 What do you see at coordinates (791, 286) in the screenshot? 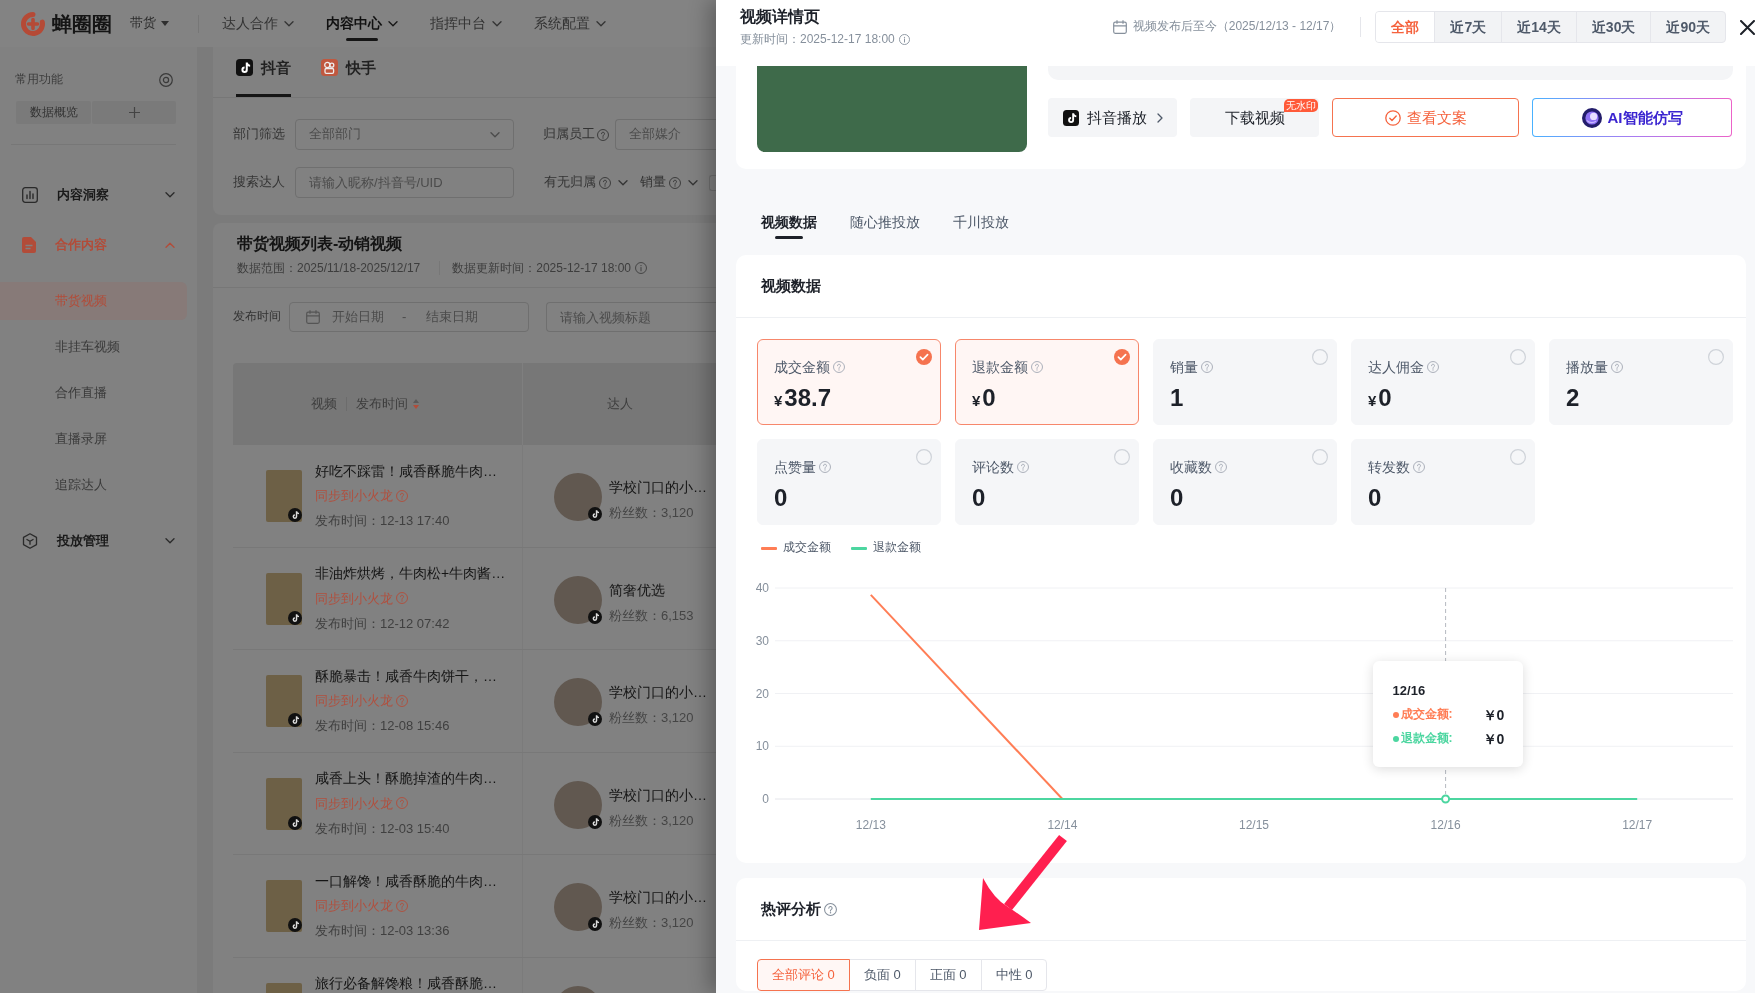
I see `card-title: 视频数据` at bounding box center [791, 286].